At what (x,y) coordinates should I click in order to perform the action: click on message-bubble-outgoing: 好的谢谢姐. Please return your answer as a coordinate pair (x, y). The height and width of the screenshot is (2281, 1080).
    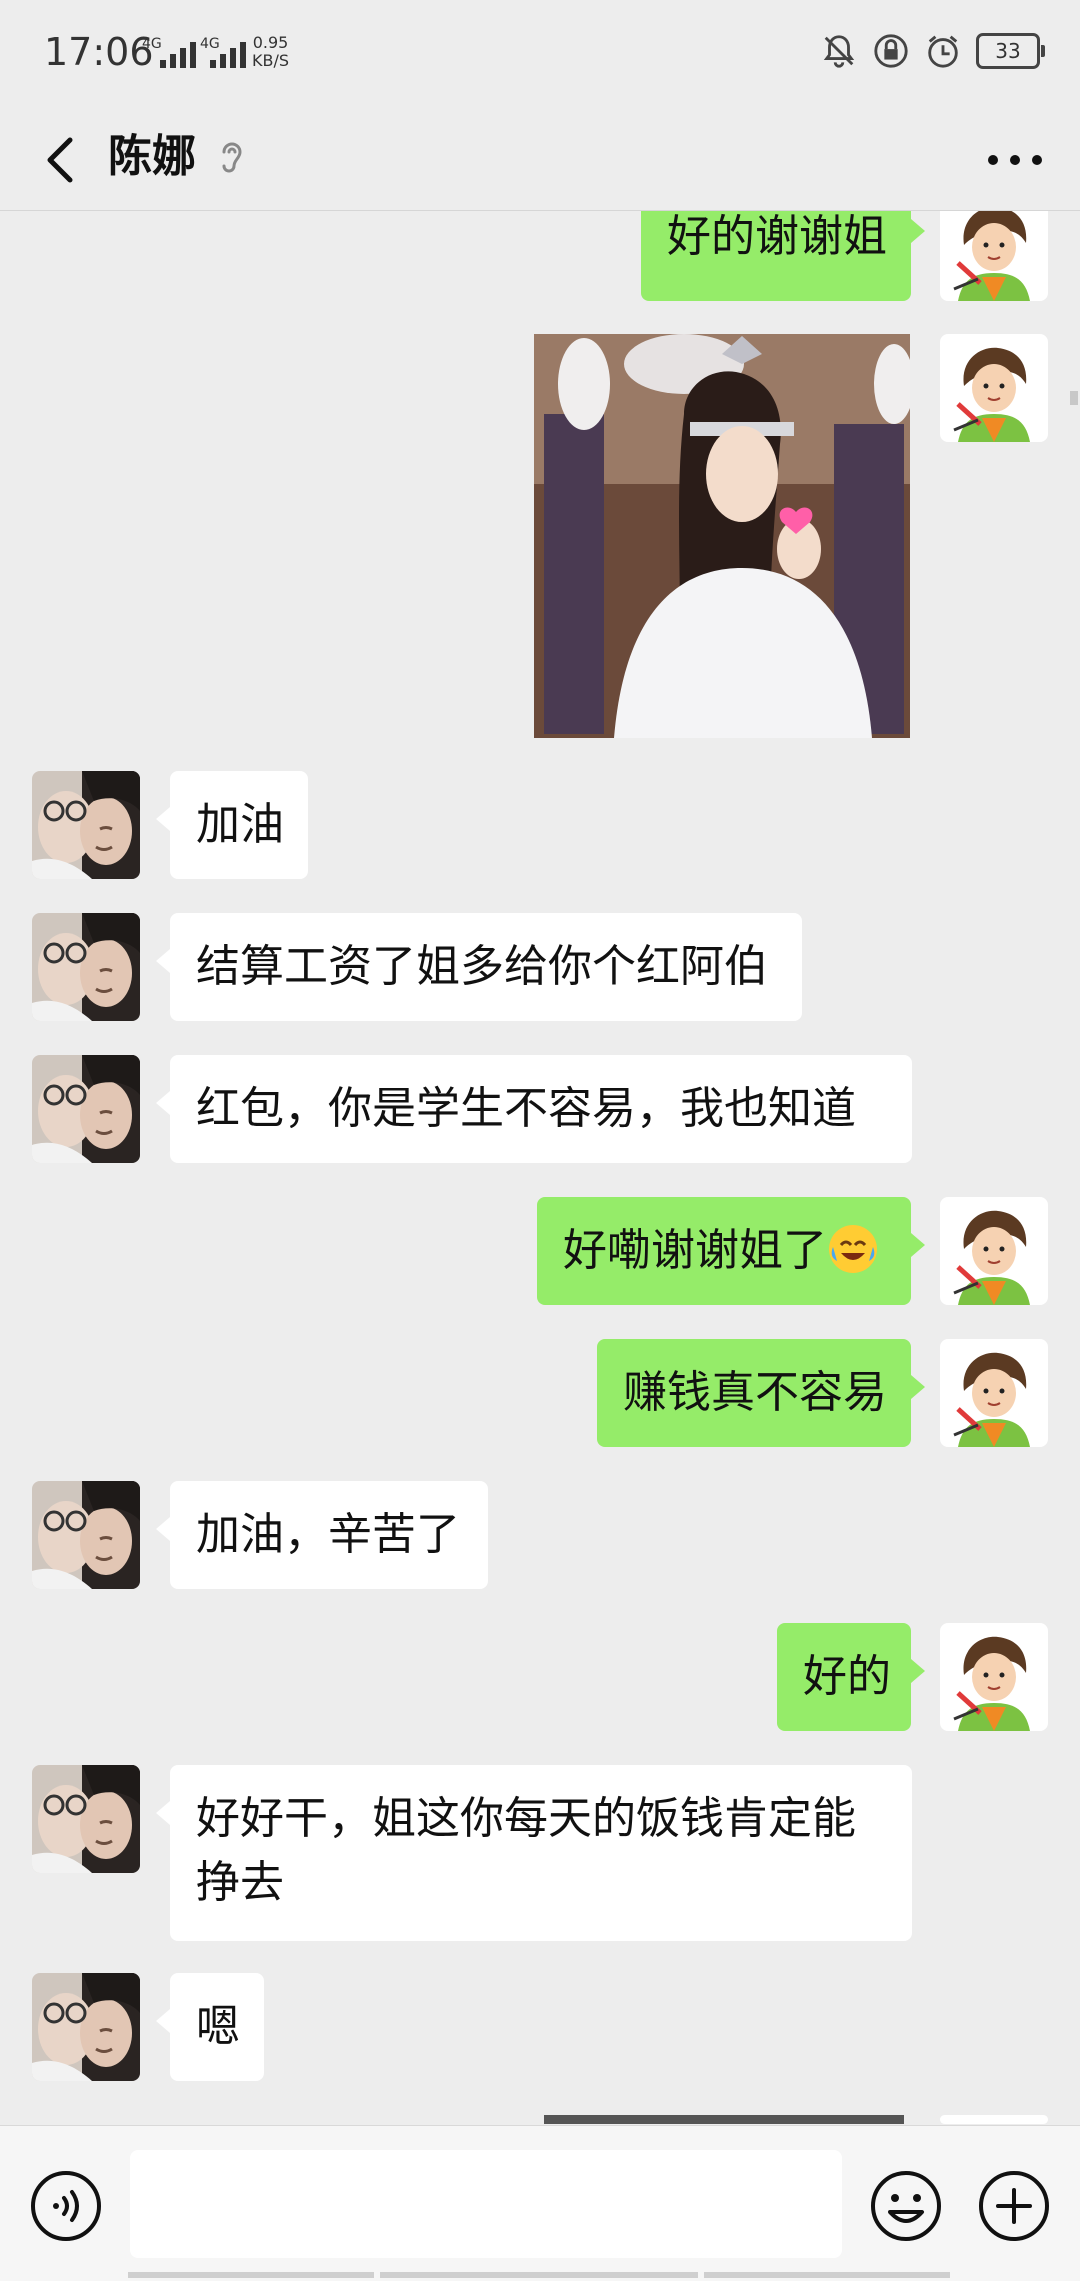
    Looking at the image, I should click on (783, 256).